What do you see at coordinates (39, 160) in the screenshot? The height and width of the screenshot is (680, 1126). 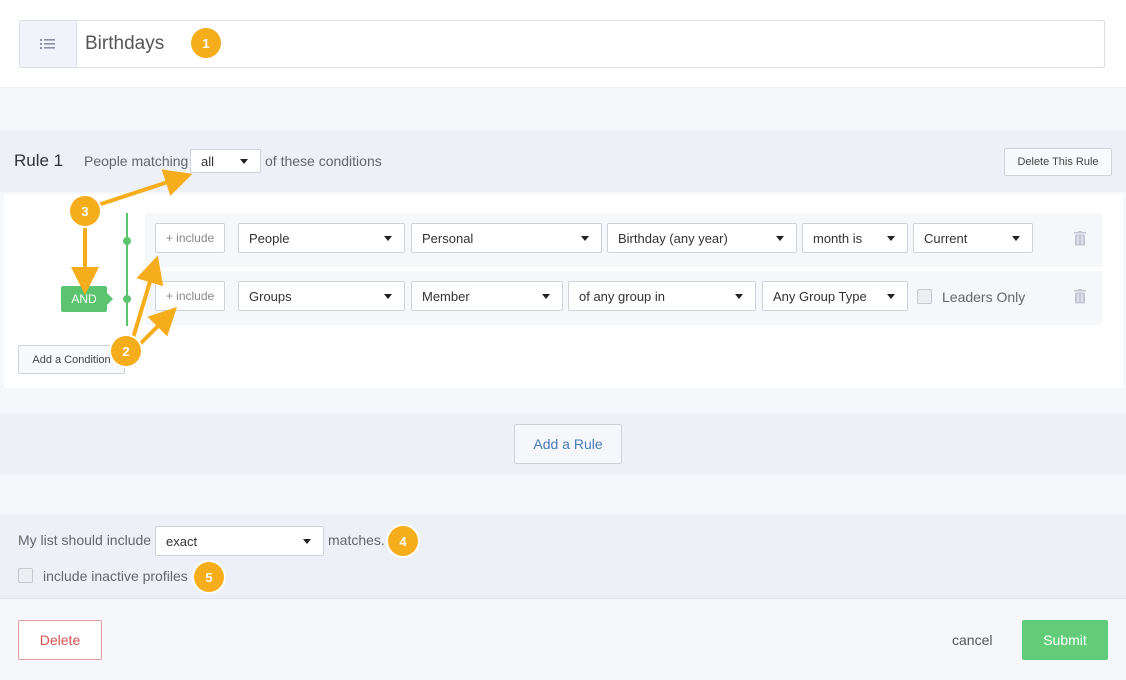 I see `rule-title: Rule 1` at bounding box center [39, 160].